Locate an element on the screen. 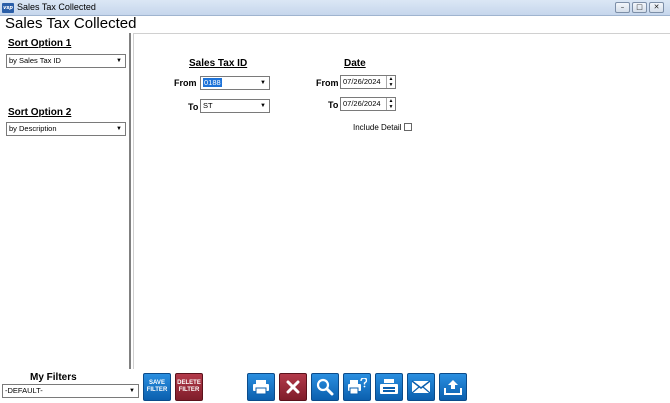 The image size is (670, 403). sort-option-1-select: by Sales Tax ID ▼ is located at coordinates (66, 61).